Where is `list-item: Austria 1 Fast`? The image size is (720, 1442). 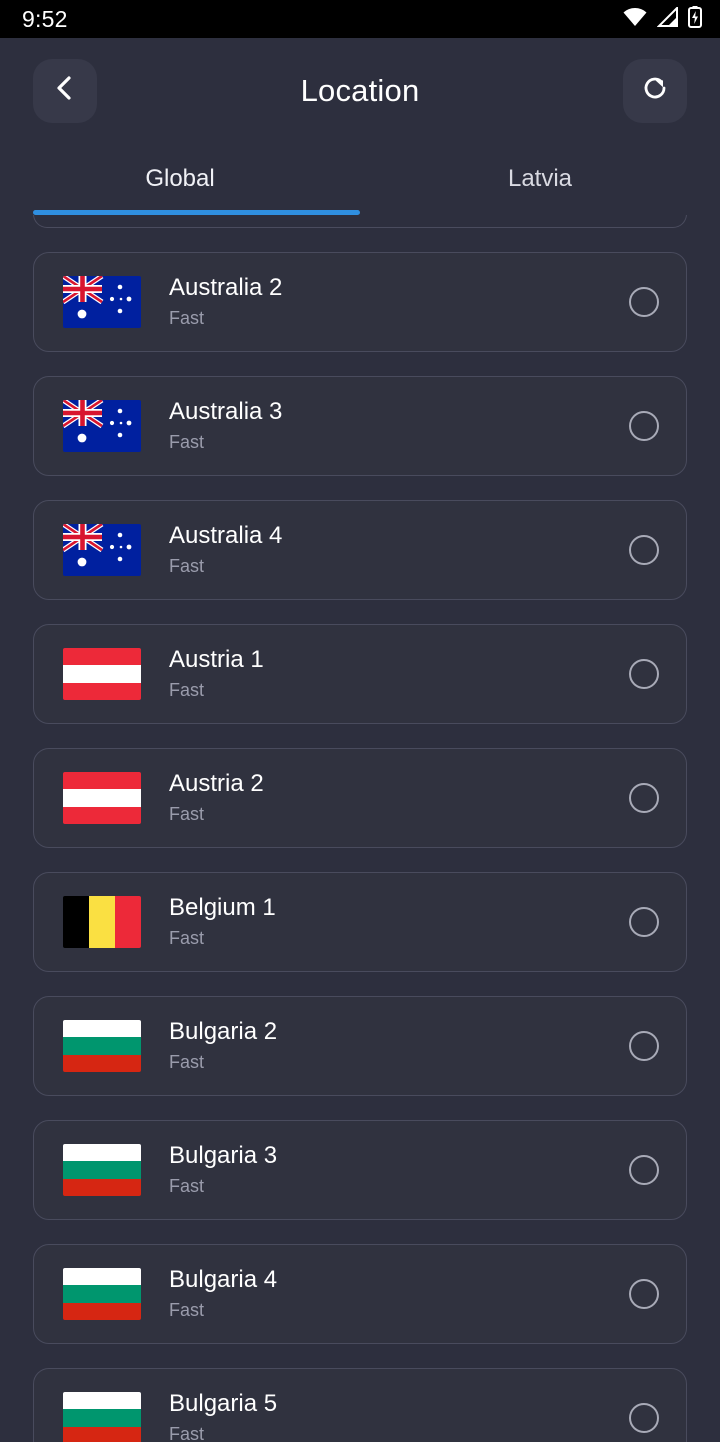 list-item: Austria 1 Fast is located at coordinates (360, 674).